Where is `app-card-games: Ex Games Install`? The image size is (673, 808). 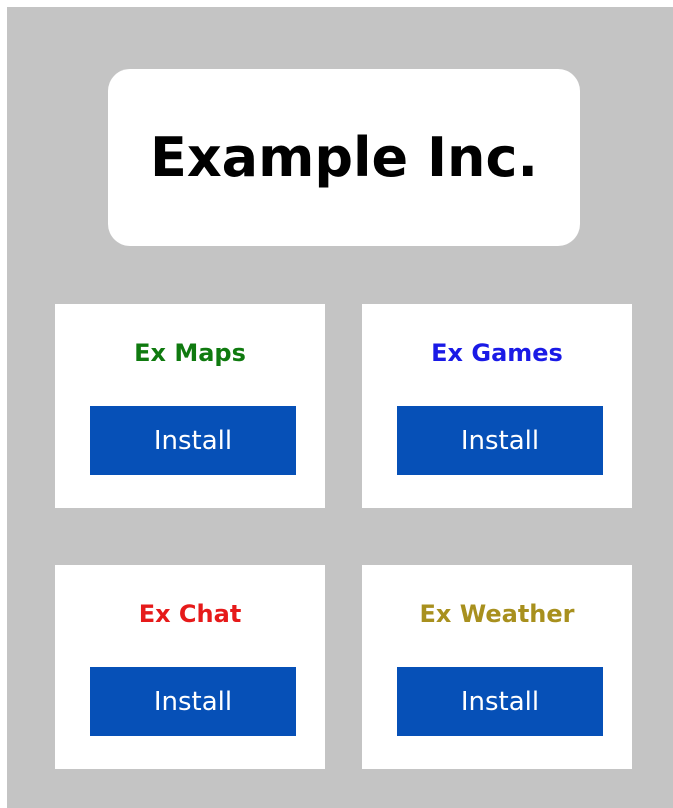 app-card-games: Ex Games Install is located at coordinates (497, 406).